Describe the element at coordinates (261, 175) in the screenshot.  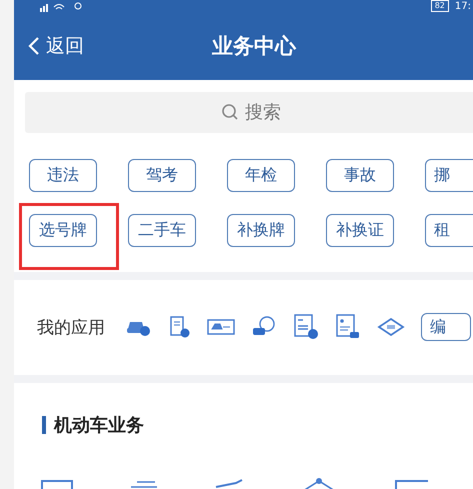
I see `tag-button: 年检` at that location.